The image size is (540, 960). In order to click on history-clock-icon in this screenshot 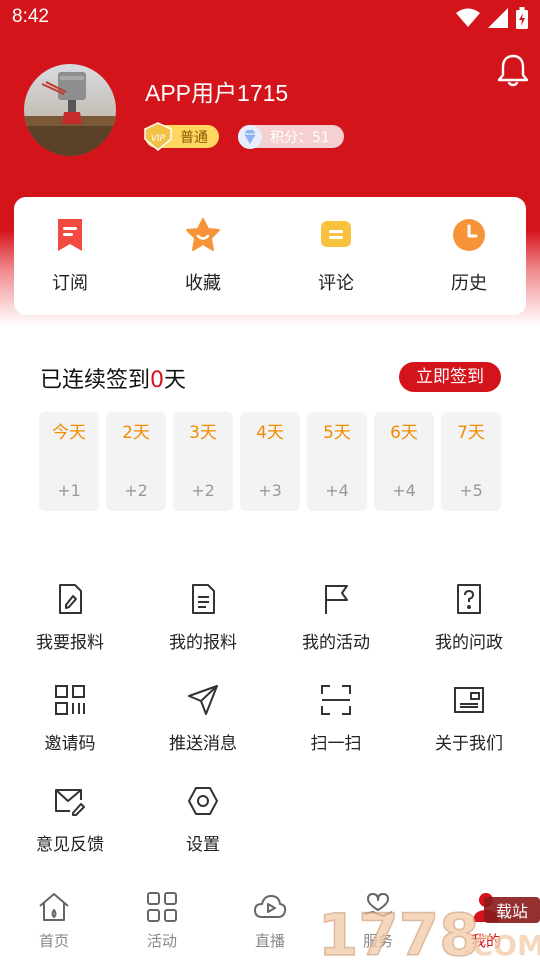, I will do `click(469, 235)`.